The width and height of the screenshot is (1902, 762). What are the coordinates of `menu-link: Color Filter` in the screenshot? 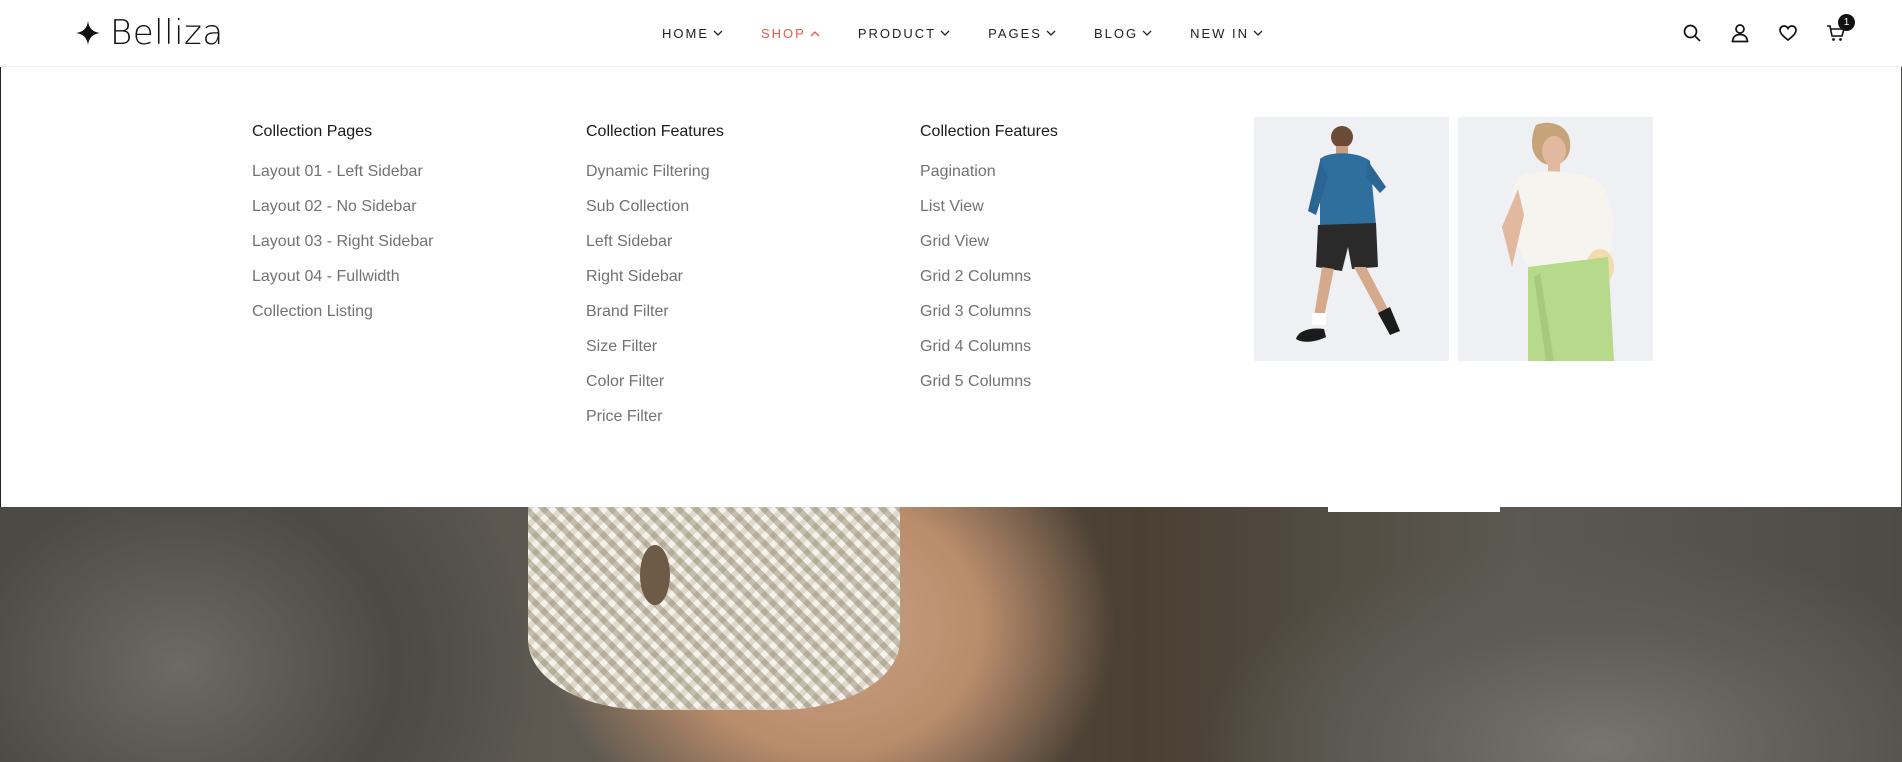 It's located at (736, 389).